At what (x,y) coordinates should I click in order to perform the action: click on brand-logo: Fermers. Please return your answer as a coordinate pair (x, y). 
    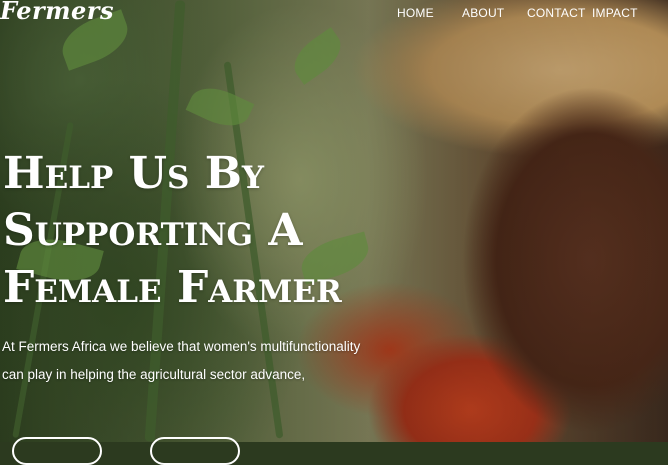
    Looking at the image, I should click on (57, 12).